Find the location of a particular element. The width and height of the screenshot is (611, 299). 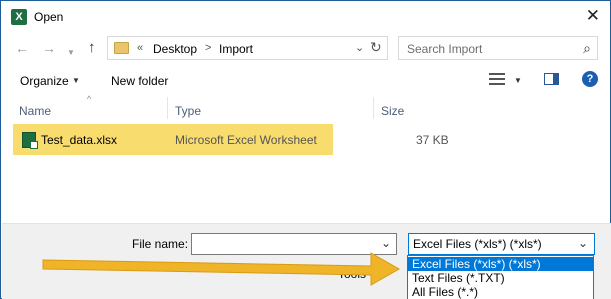

view-options-caret-icon: ▼ is located at coordinates (518, 80).